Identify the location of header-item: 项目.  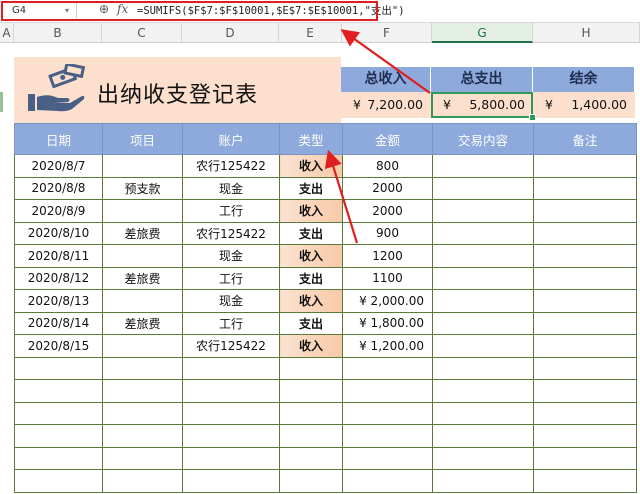
(142, 139).